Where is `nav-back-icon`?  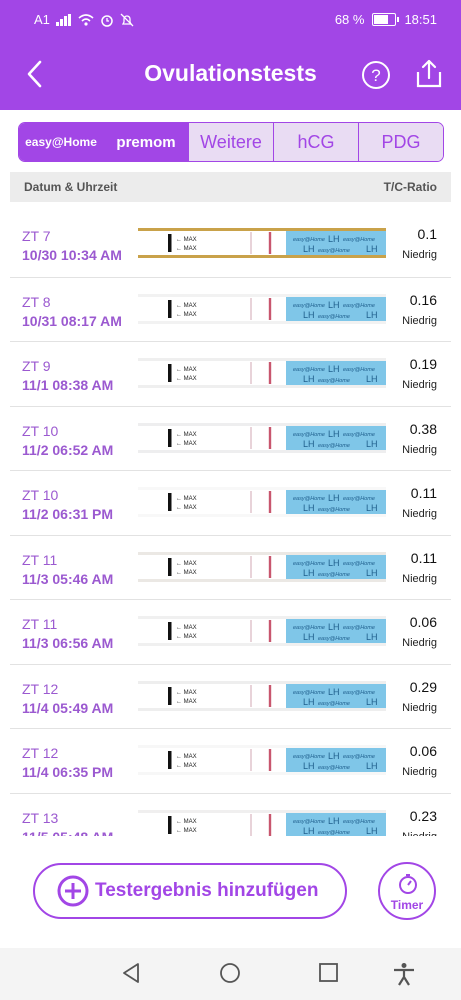
nav-back-icon is located at coordinates (131, 973).